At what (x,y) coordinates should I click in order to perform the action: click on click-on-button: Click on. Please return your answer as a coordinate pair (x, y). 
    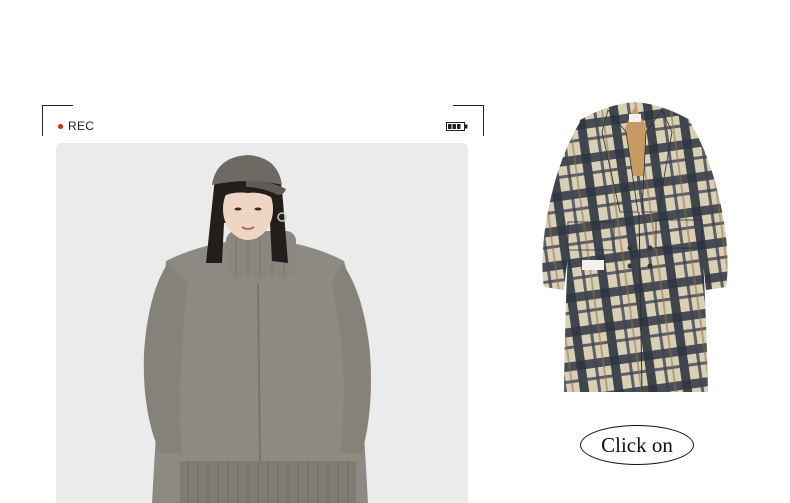
    Looking at the image, I should click on (637, 445).